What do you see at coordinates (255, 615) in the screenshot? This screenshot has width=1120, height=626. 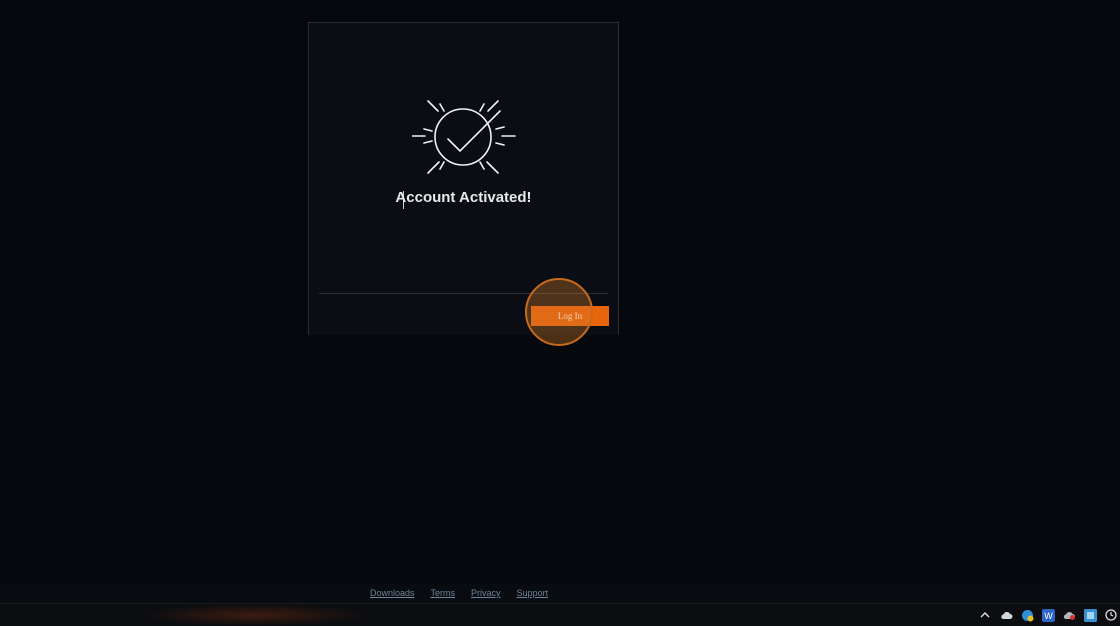 I see `taskbar-app-glow` at bounding box center [255, 615].